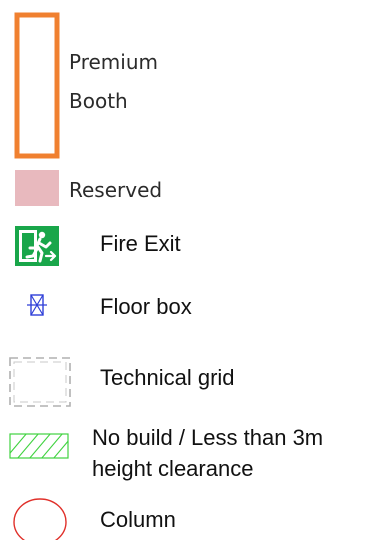  I want to click on no-build-label-line-1: No build / Less than 3m, so click(208, 437).